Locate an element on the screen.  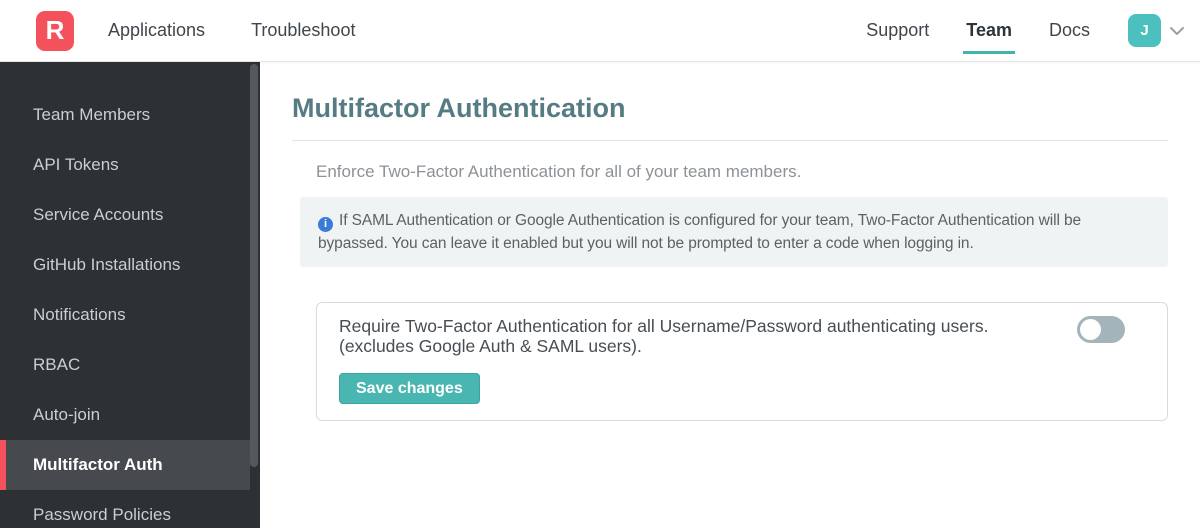
sidebar-item-team-members: Team Members is located at coordinates (125, 115).